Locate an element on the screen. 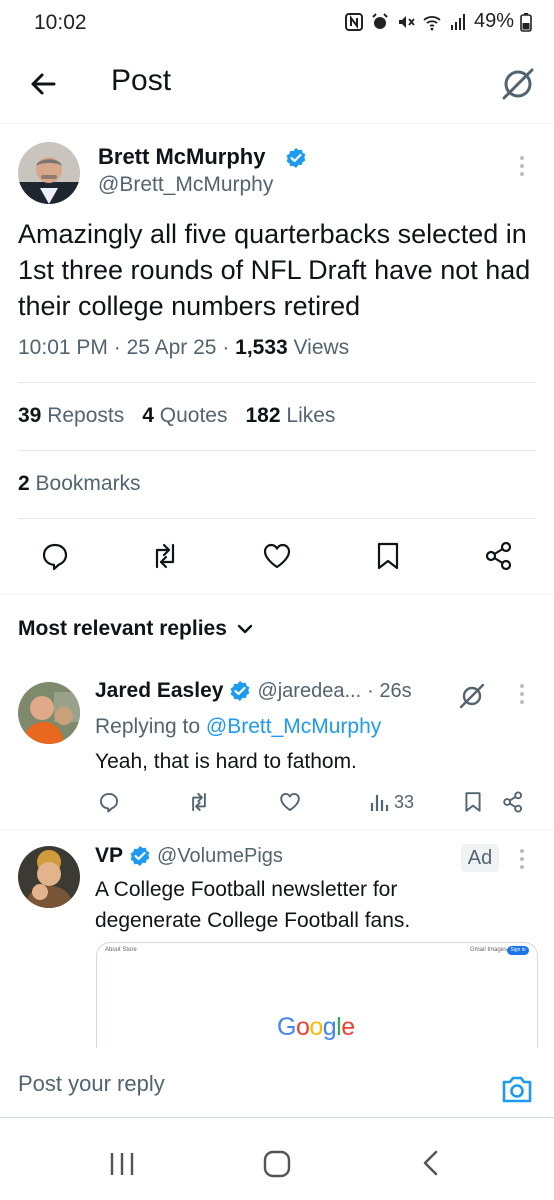 This screenshot has height=1200, width=554. reply-avatar is located at coordinates (49, 713).